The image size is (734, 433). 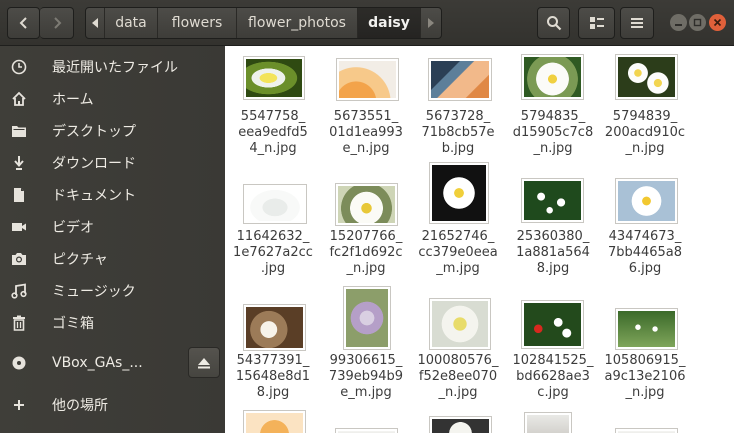 I want to click on path-scroll-right-button, so click(x=431, y=23).